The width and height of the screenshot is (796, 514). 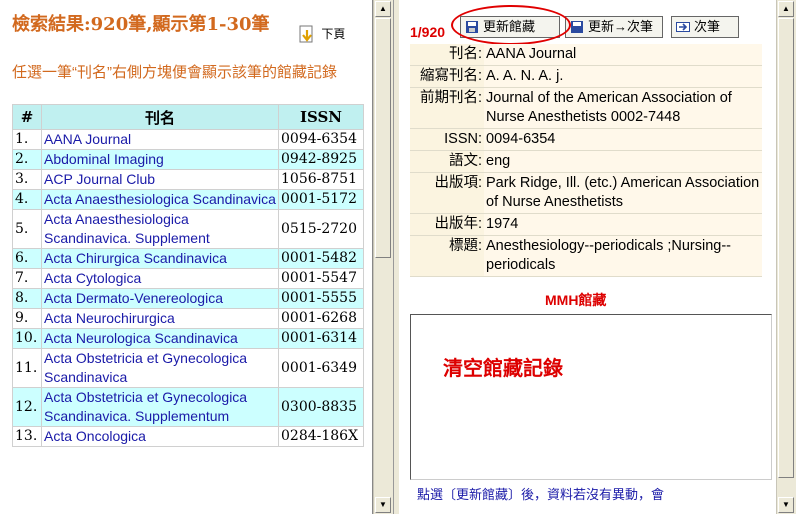 What do you see at coordinates (160, 179) in the screenshot?
I see `journal-title-link: ACP Journal Club` at bounding box center [160, 179].